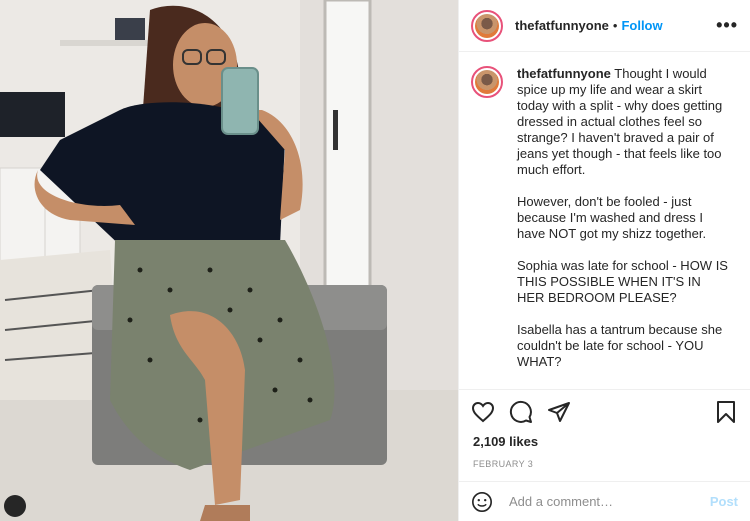 The height and width of the screenshot is (521, 750). Describe the element at coordinates (559, 412) in the screenshot. I see `share-icon` at that location.